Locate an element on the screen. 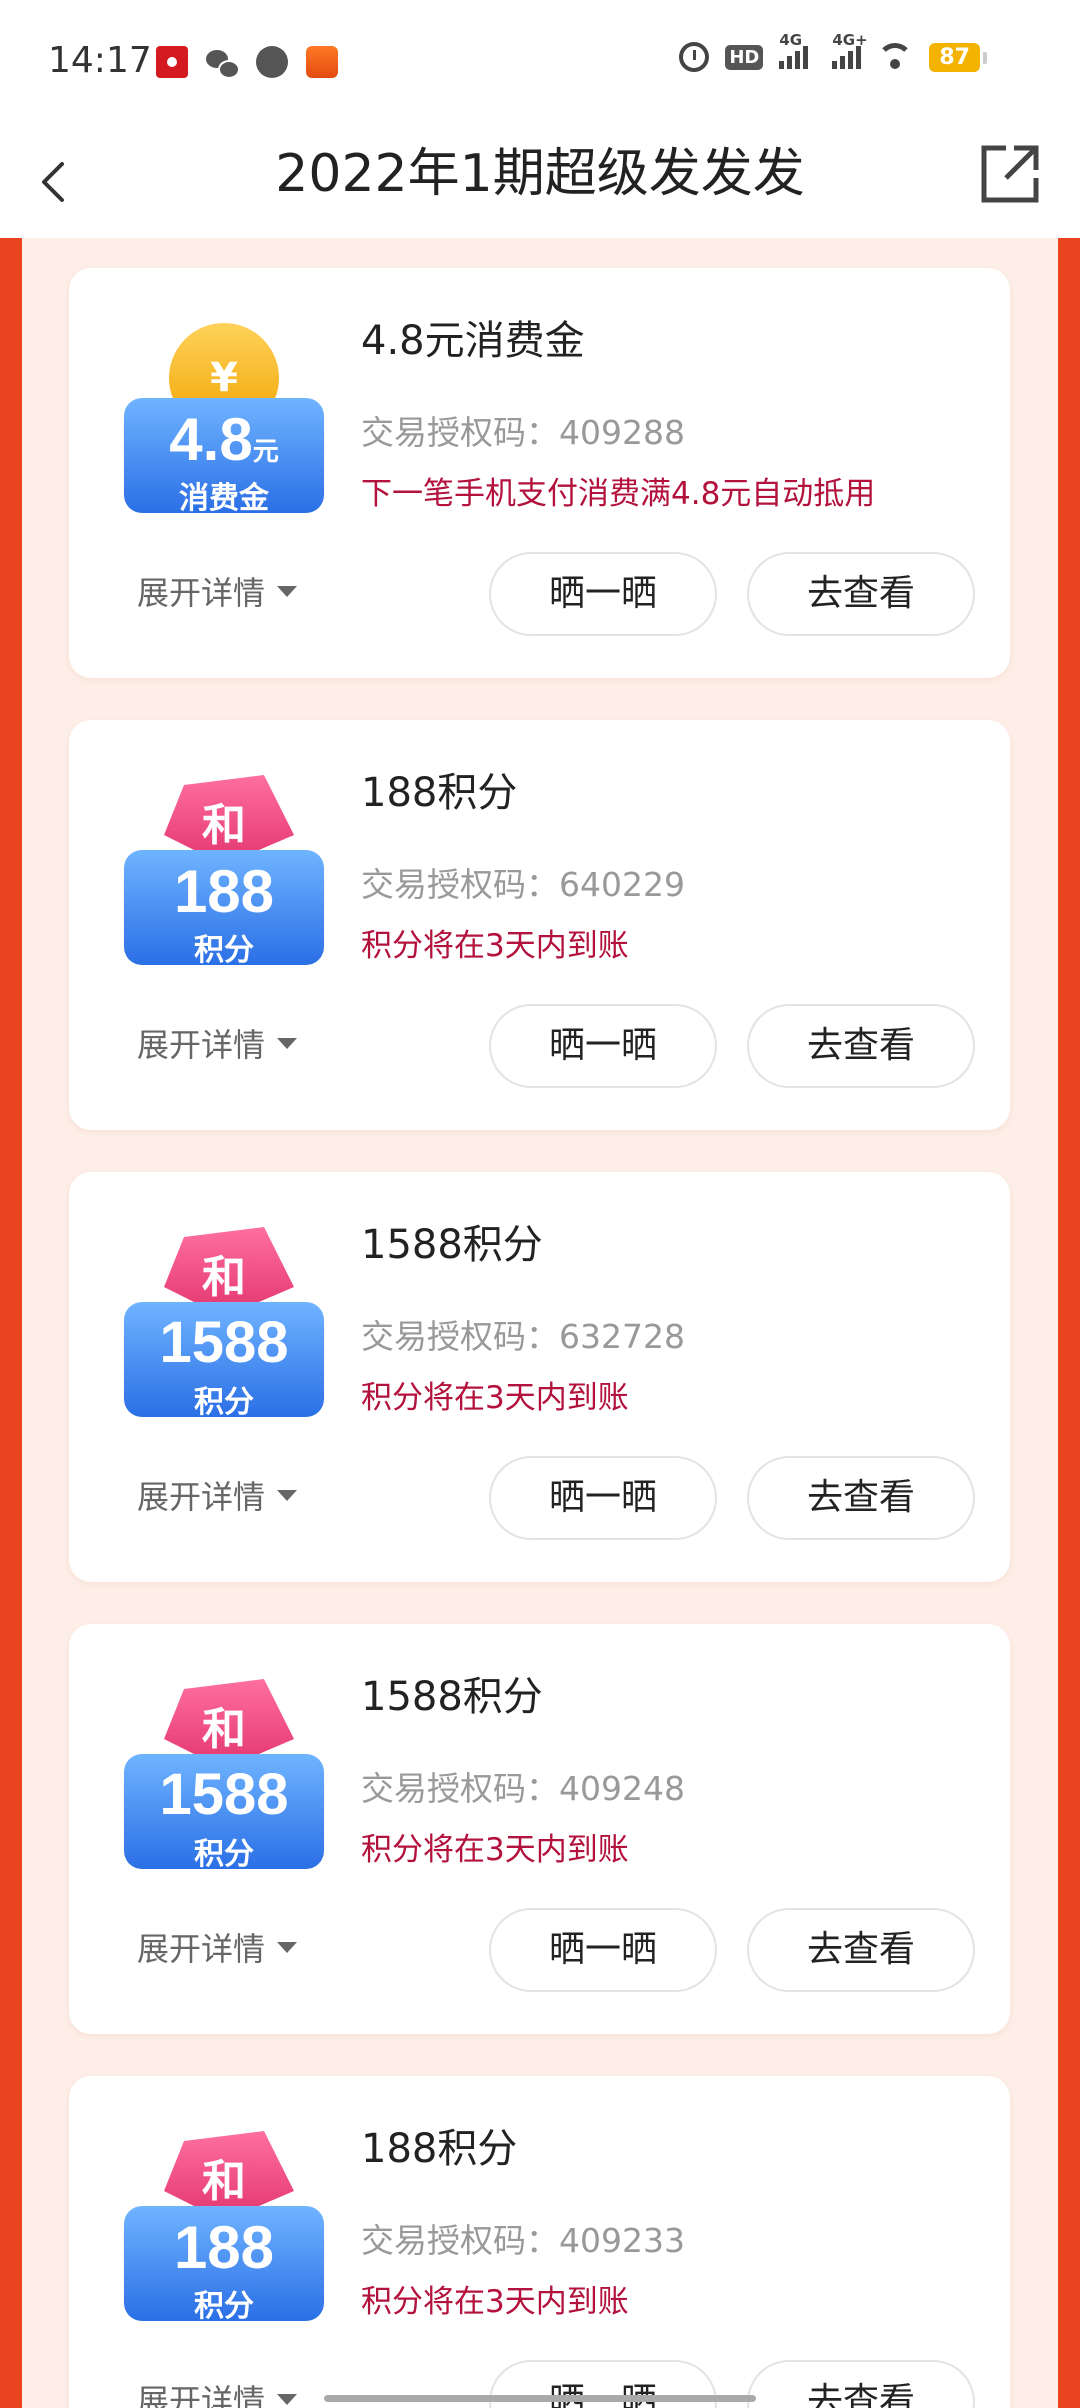 The width and height of the screenshot is (1080, 2408). reward-title: 4.8元消费金 is located at coordinates (473, 341).